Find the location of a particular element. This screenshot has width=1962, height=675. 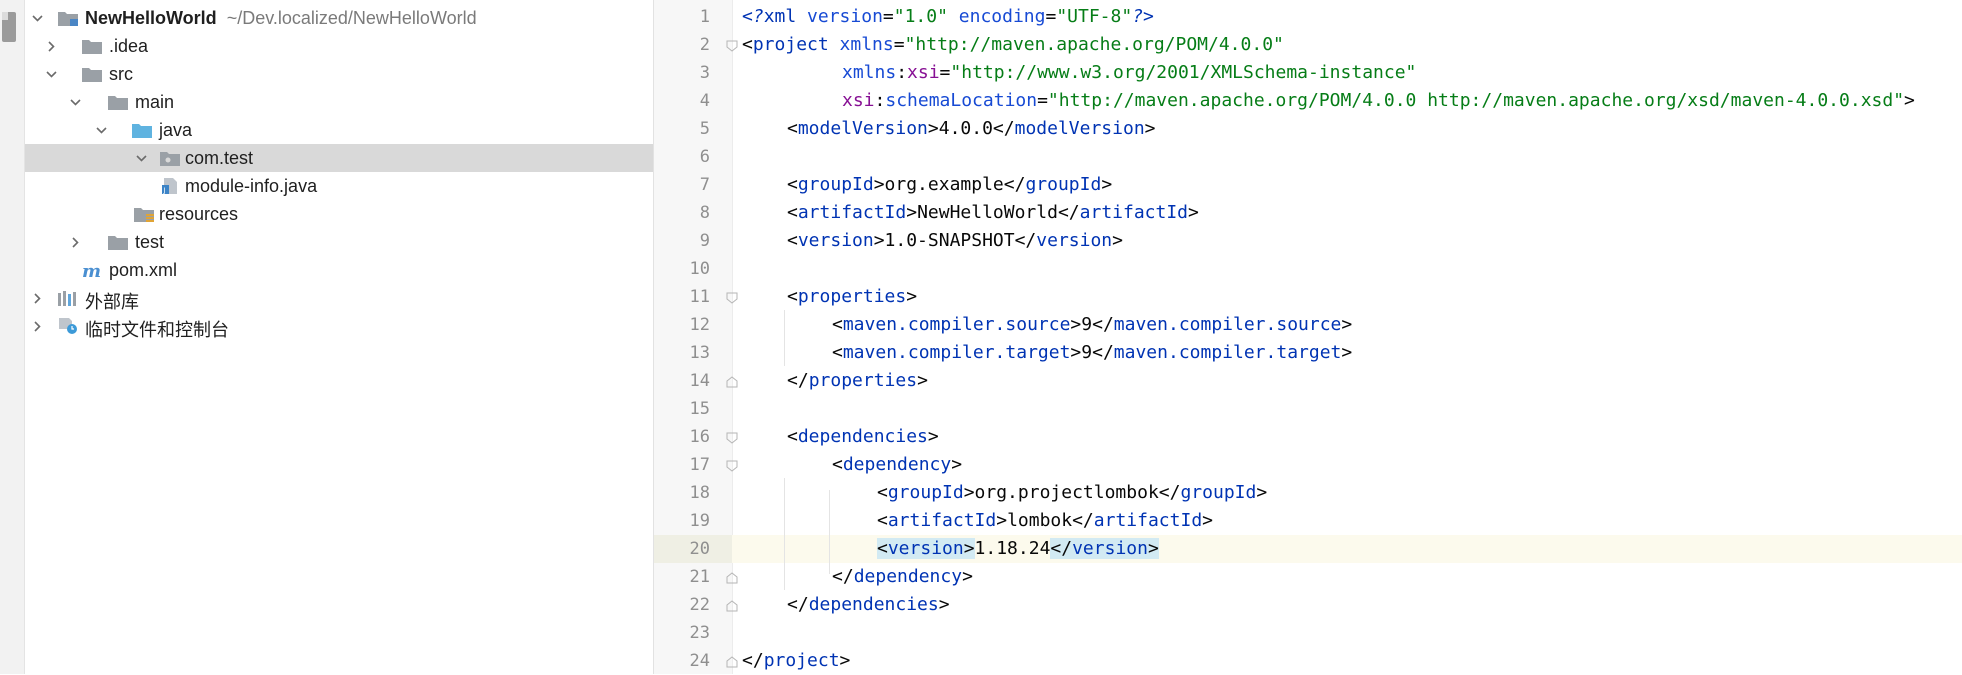

project-tool-window-button is located at coordinates (9, 27).